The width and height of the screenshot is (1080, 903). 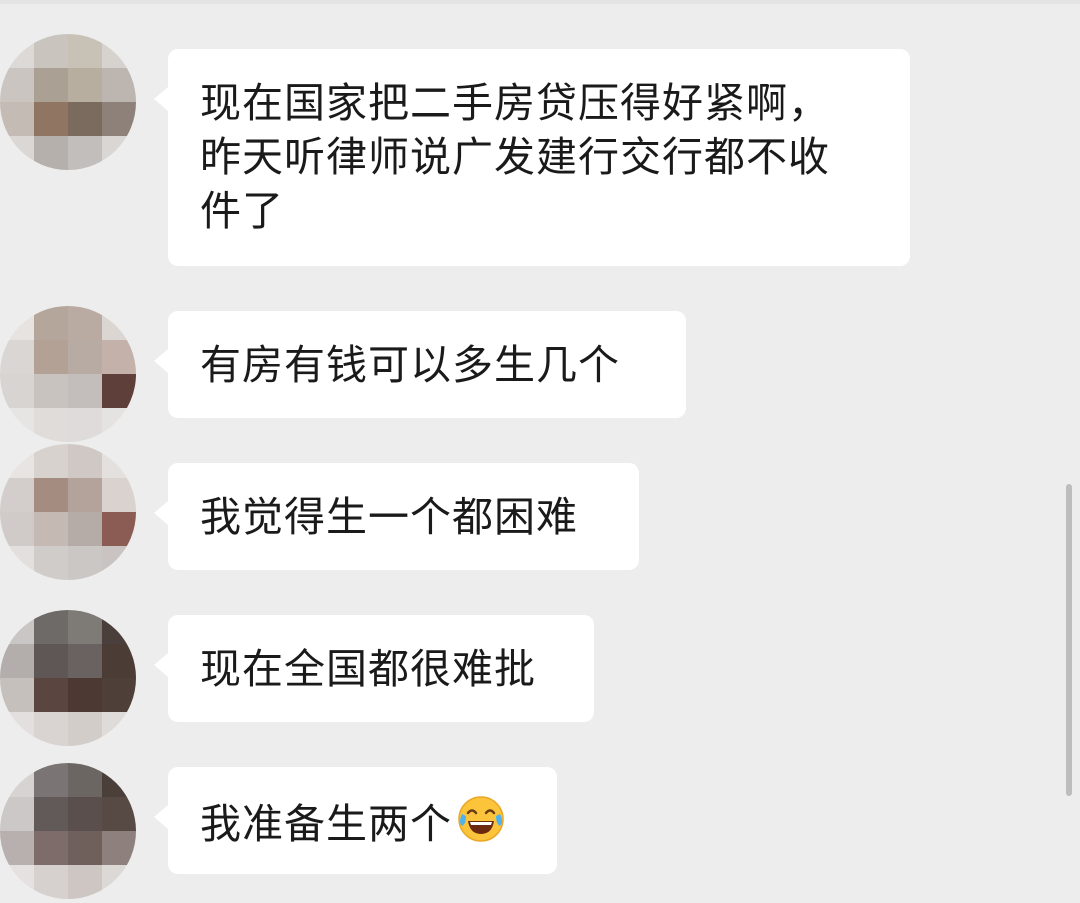 I want to click on face-with-tears-of-joy-icon, so click(x=481, y=819).